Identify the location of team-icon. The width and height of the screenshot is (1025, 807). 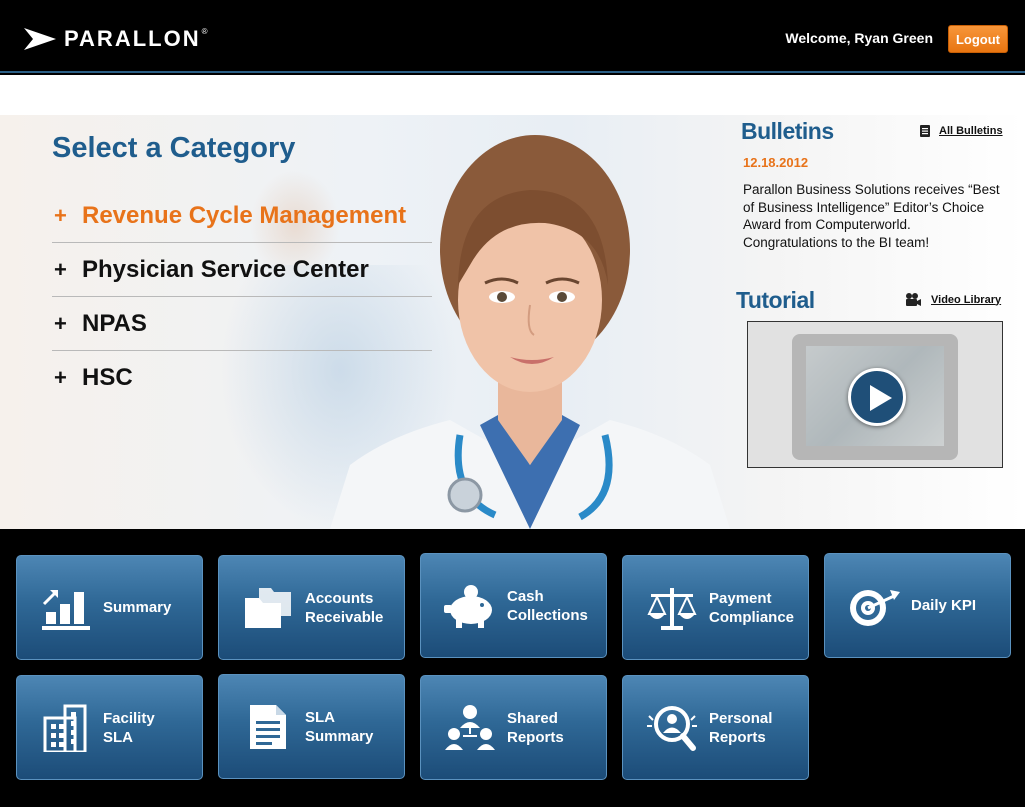
(470, 727).